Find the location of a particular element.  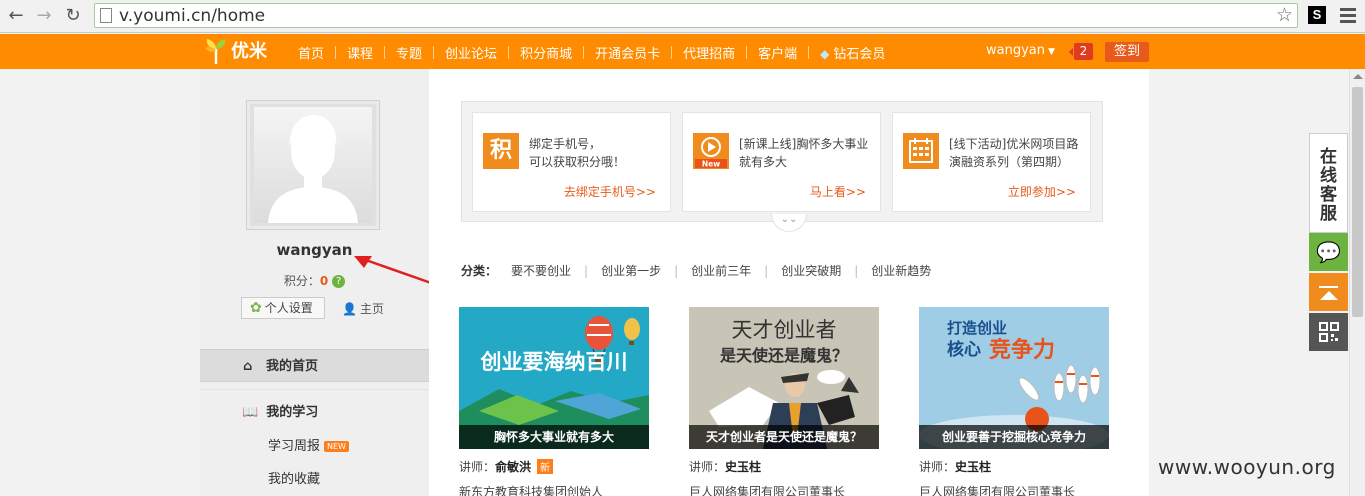

person-icon: 👤 is located at coordinates (349, 309).